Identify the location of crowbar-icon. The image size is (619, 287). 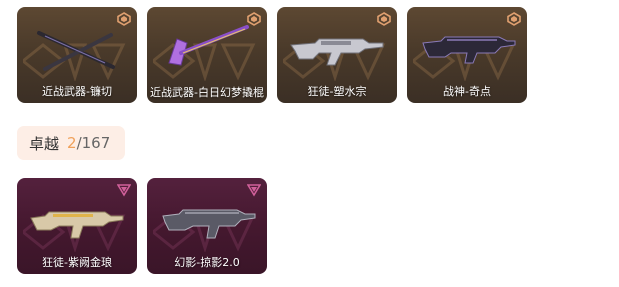
(208, 45).